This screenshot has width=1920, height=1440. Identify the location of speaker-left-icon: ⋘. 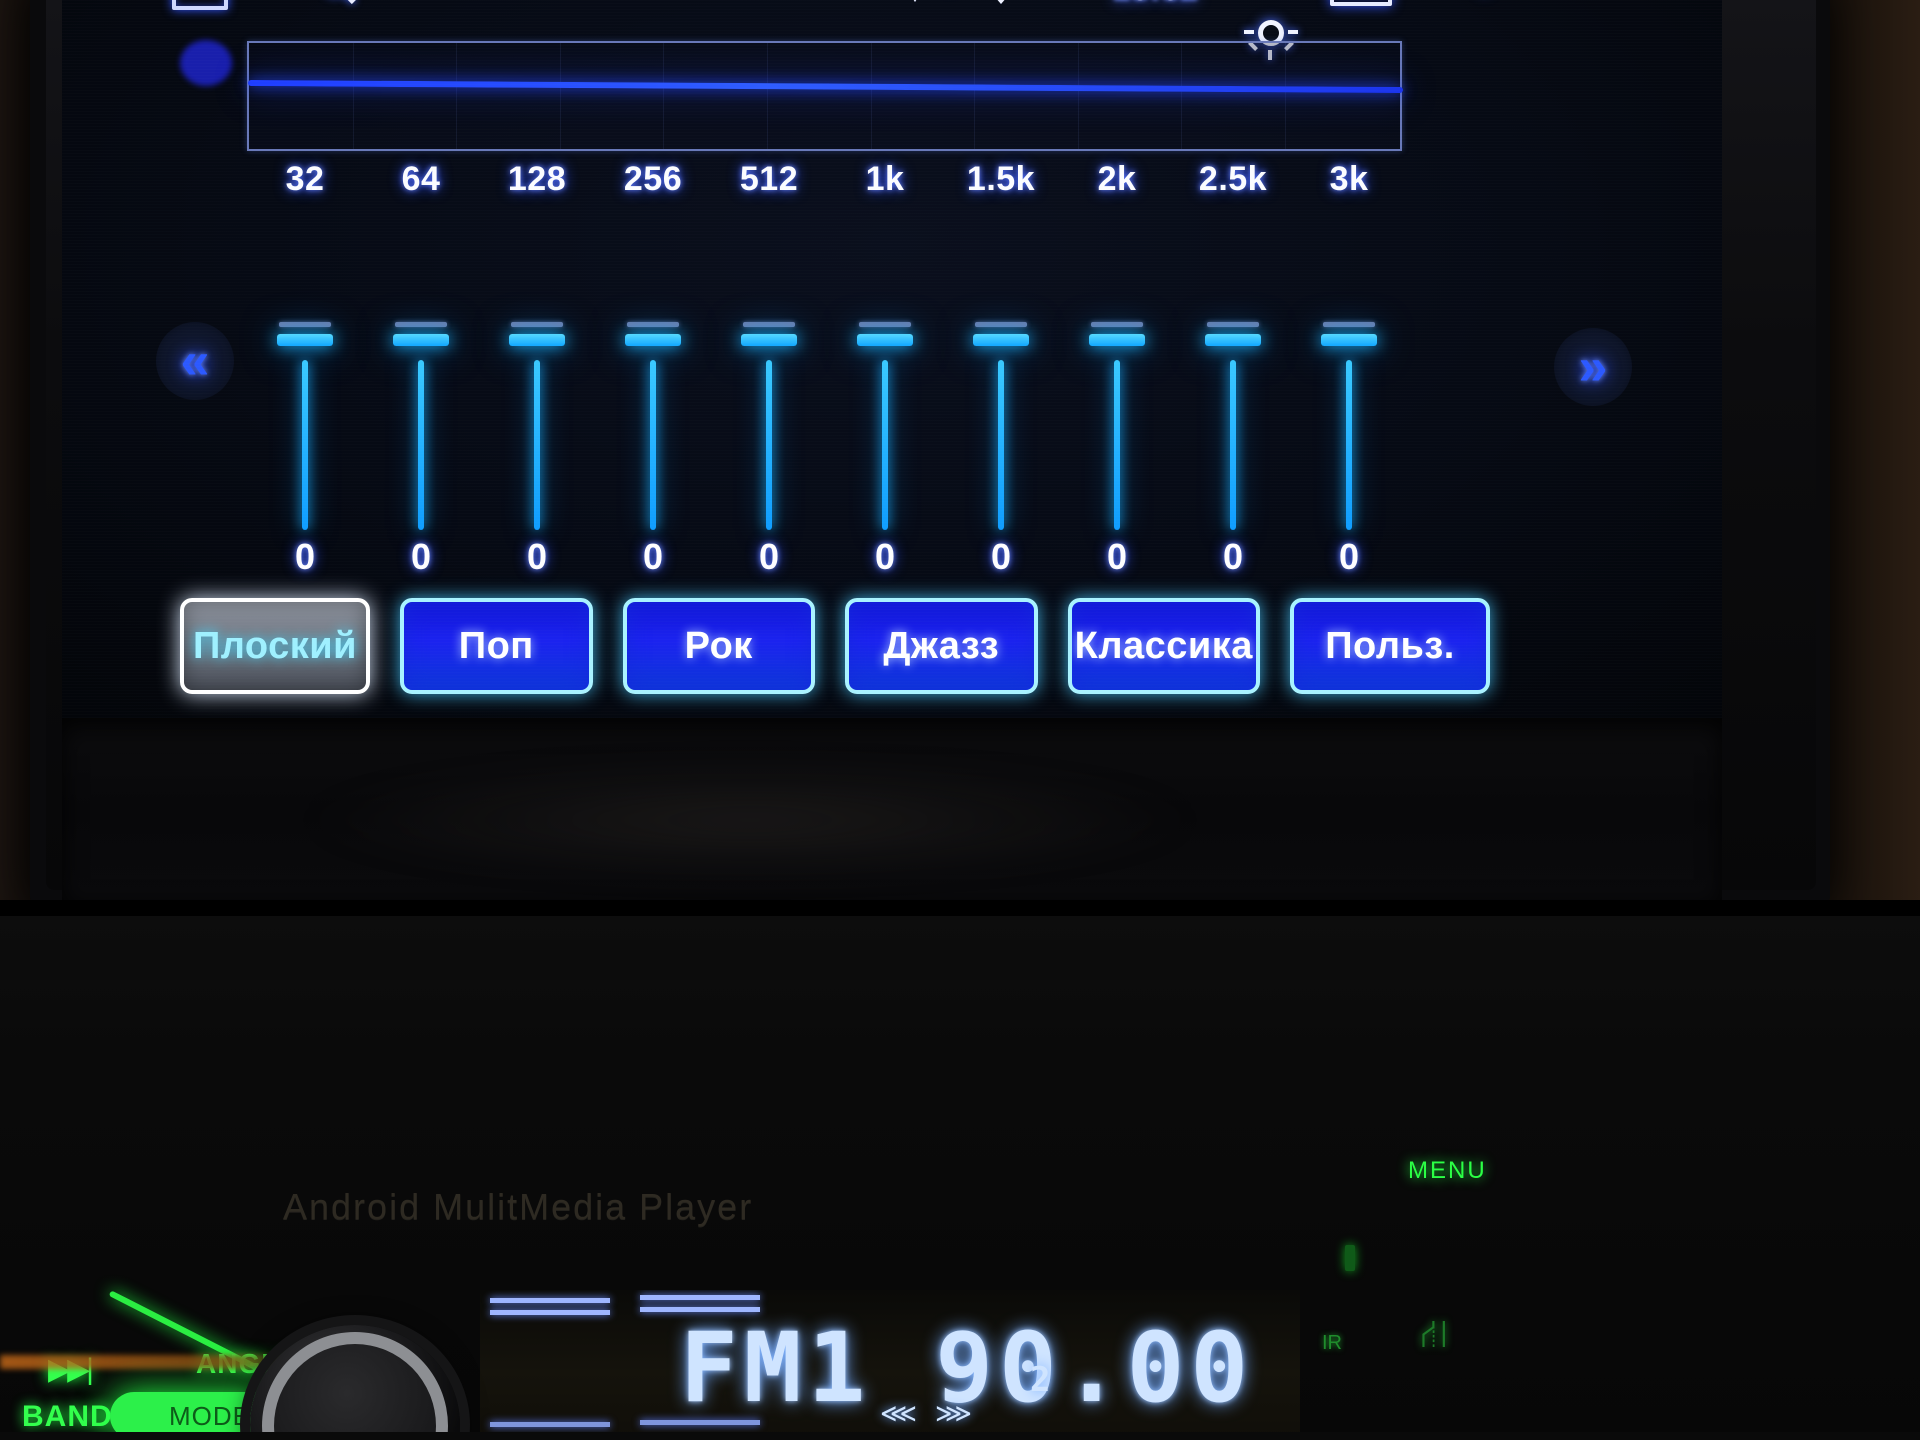
(898, 1413).